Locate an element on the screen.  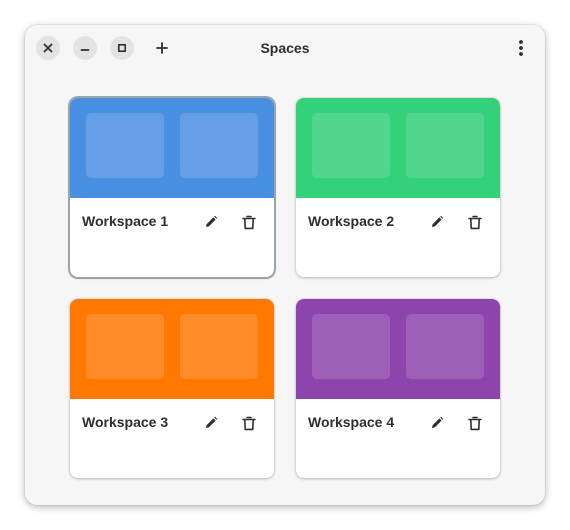
workspace-card: Workspace 2 is located at coordinates (398, 187).